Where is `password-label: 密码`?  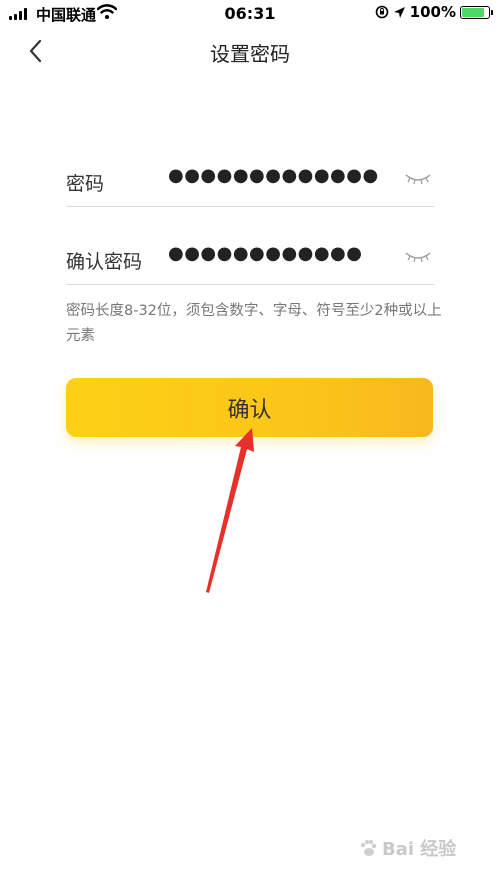 password-label: 密码 is located at coordinates (85, 184).